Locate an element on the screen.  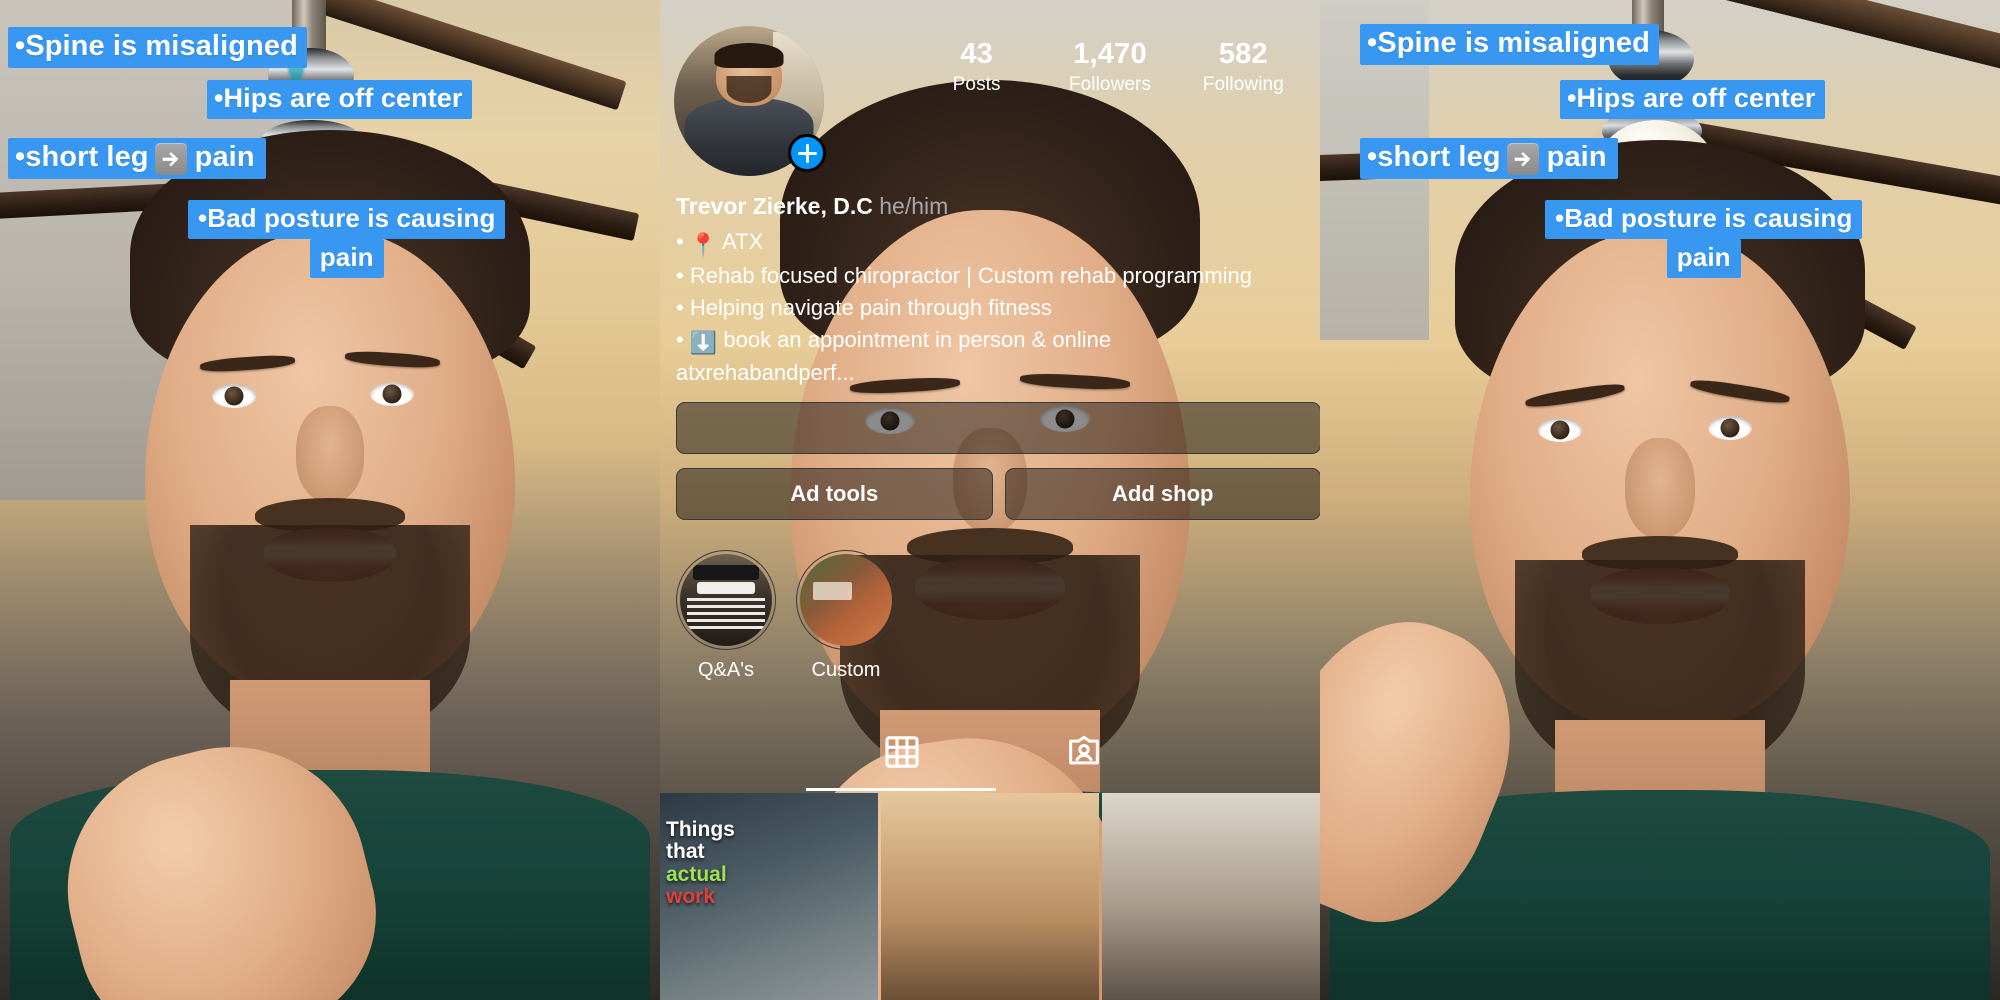
bio-line-3: • Helping navigate pain through fitness is located at coordinates (998, 307).